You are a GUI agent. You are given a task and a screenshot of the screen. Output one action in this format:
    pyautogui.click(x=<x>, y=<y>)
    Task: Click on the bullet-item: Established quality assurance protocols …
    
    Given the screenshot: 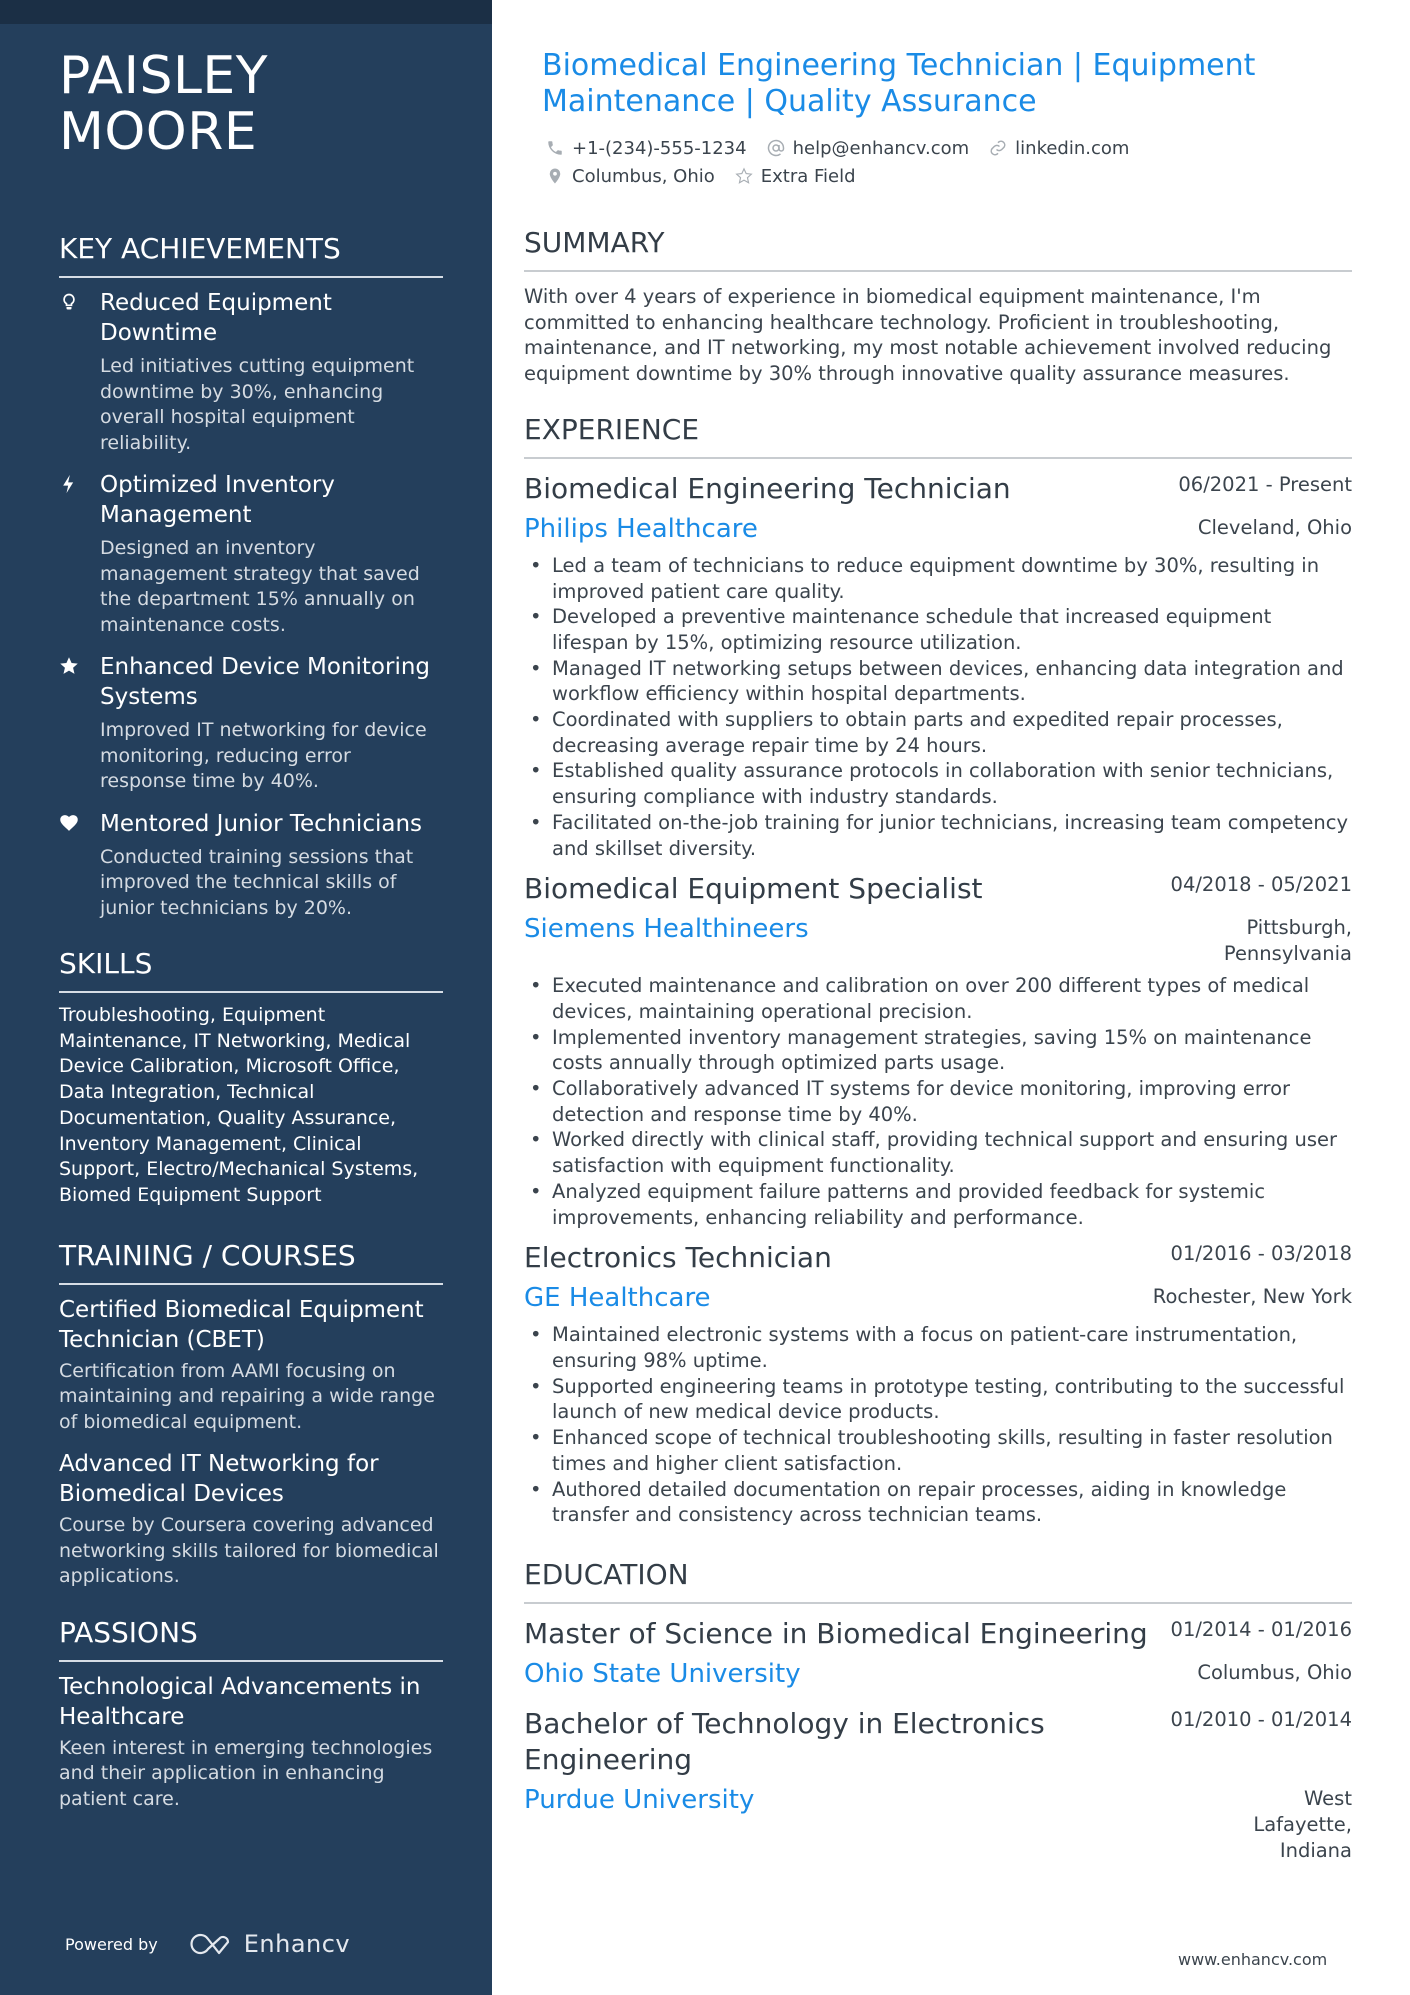 What is the action you would take?
    pyautogui.click(x=938, y=783)
    